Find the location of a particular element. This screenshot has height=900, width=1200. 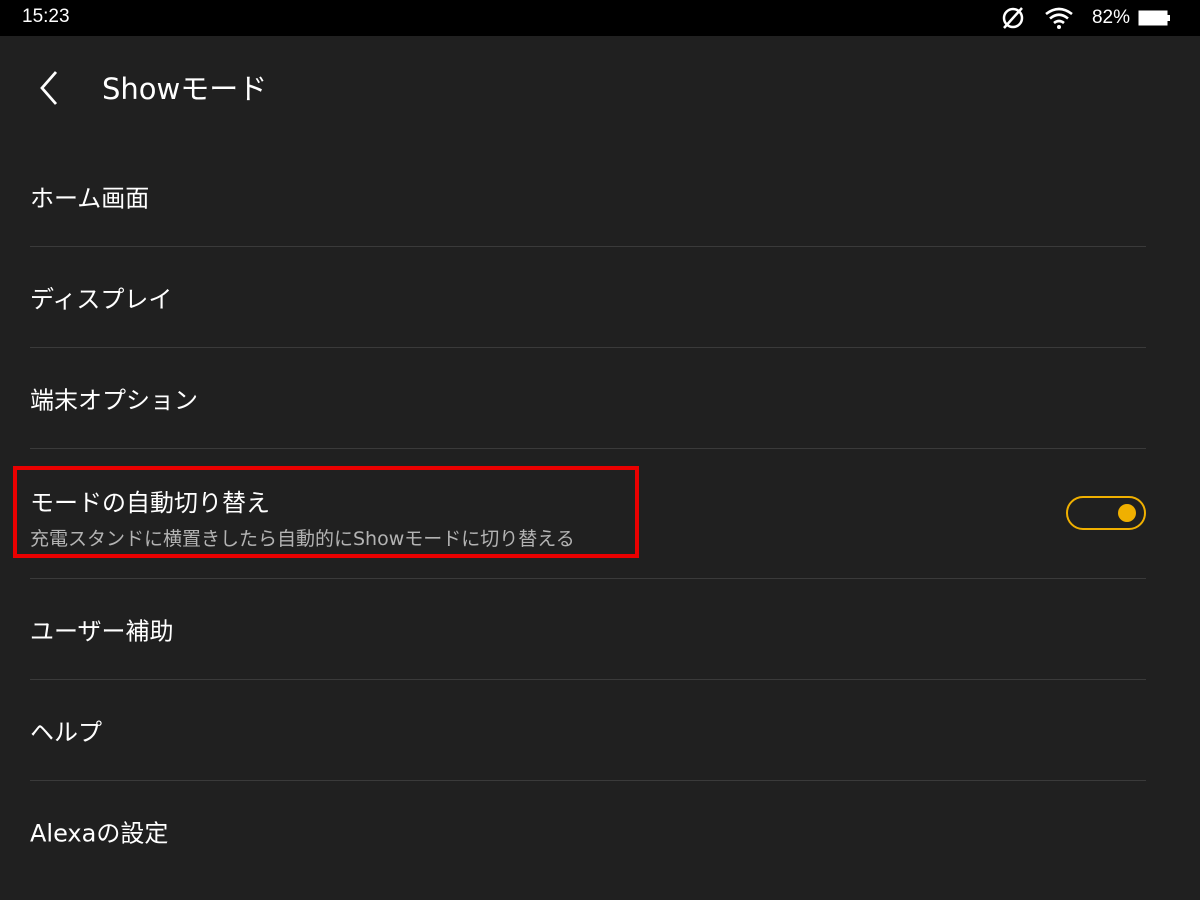

setting-accessibility: ユーザー補助 is located at coordinates (588, 629).